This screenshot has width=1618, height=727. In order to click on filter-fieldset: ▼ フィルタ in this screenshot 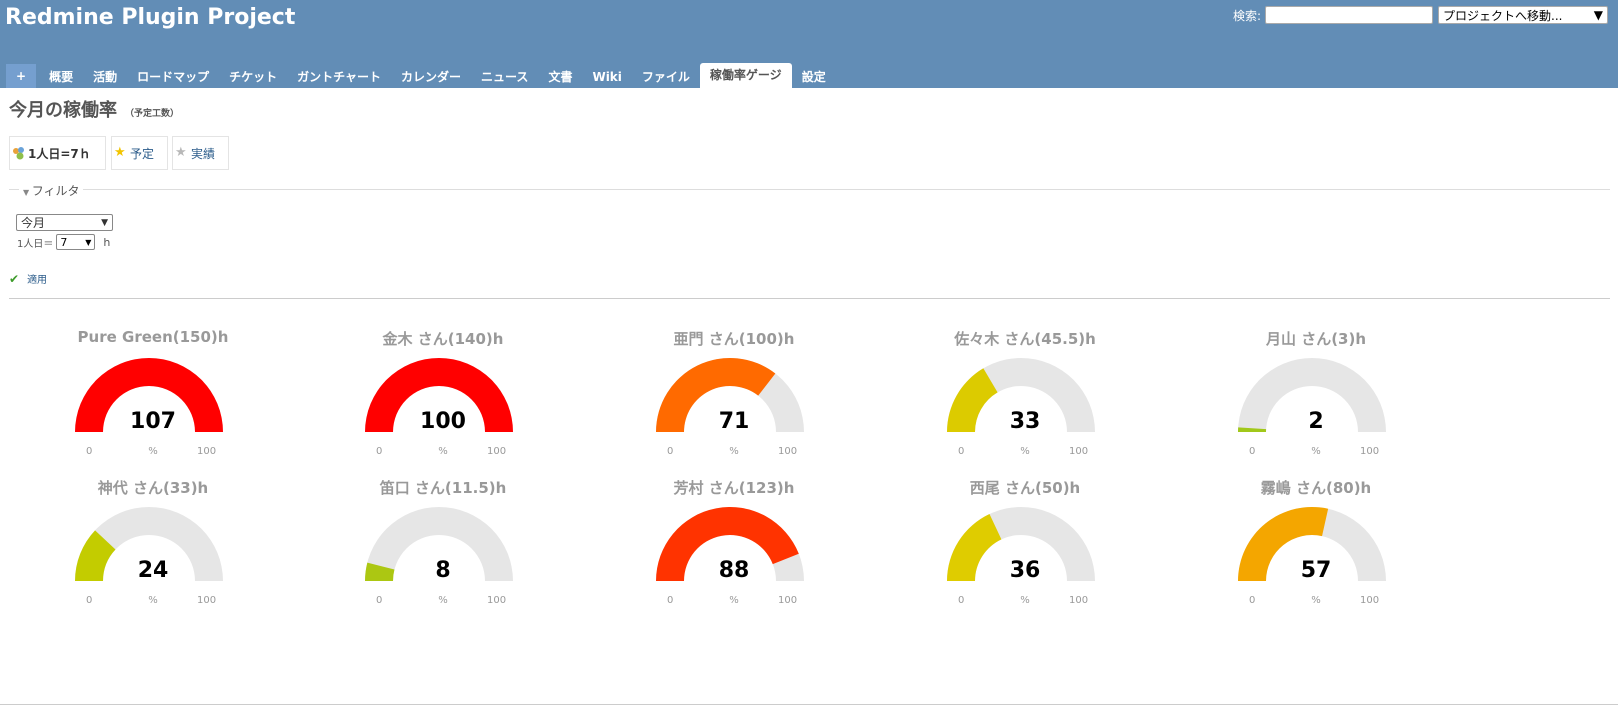, I will do `click(809, 190)`.